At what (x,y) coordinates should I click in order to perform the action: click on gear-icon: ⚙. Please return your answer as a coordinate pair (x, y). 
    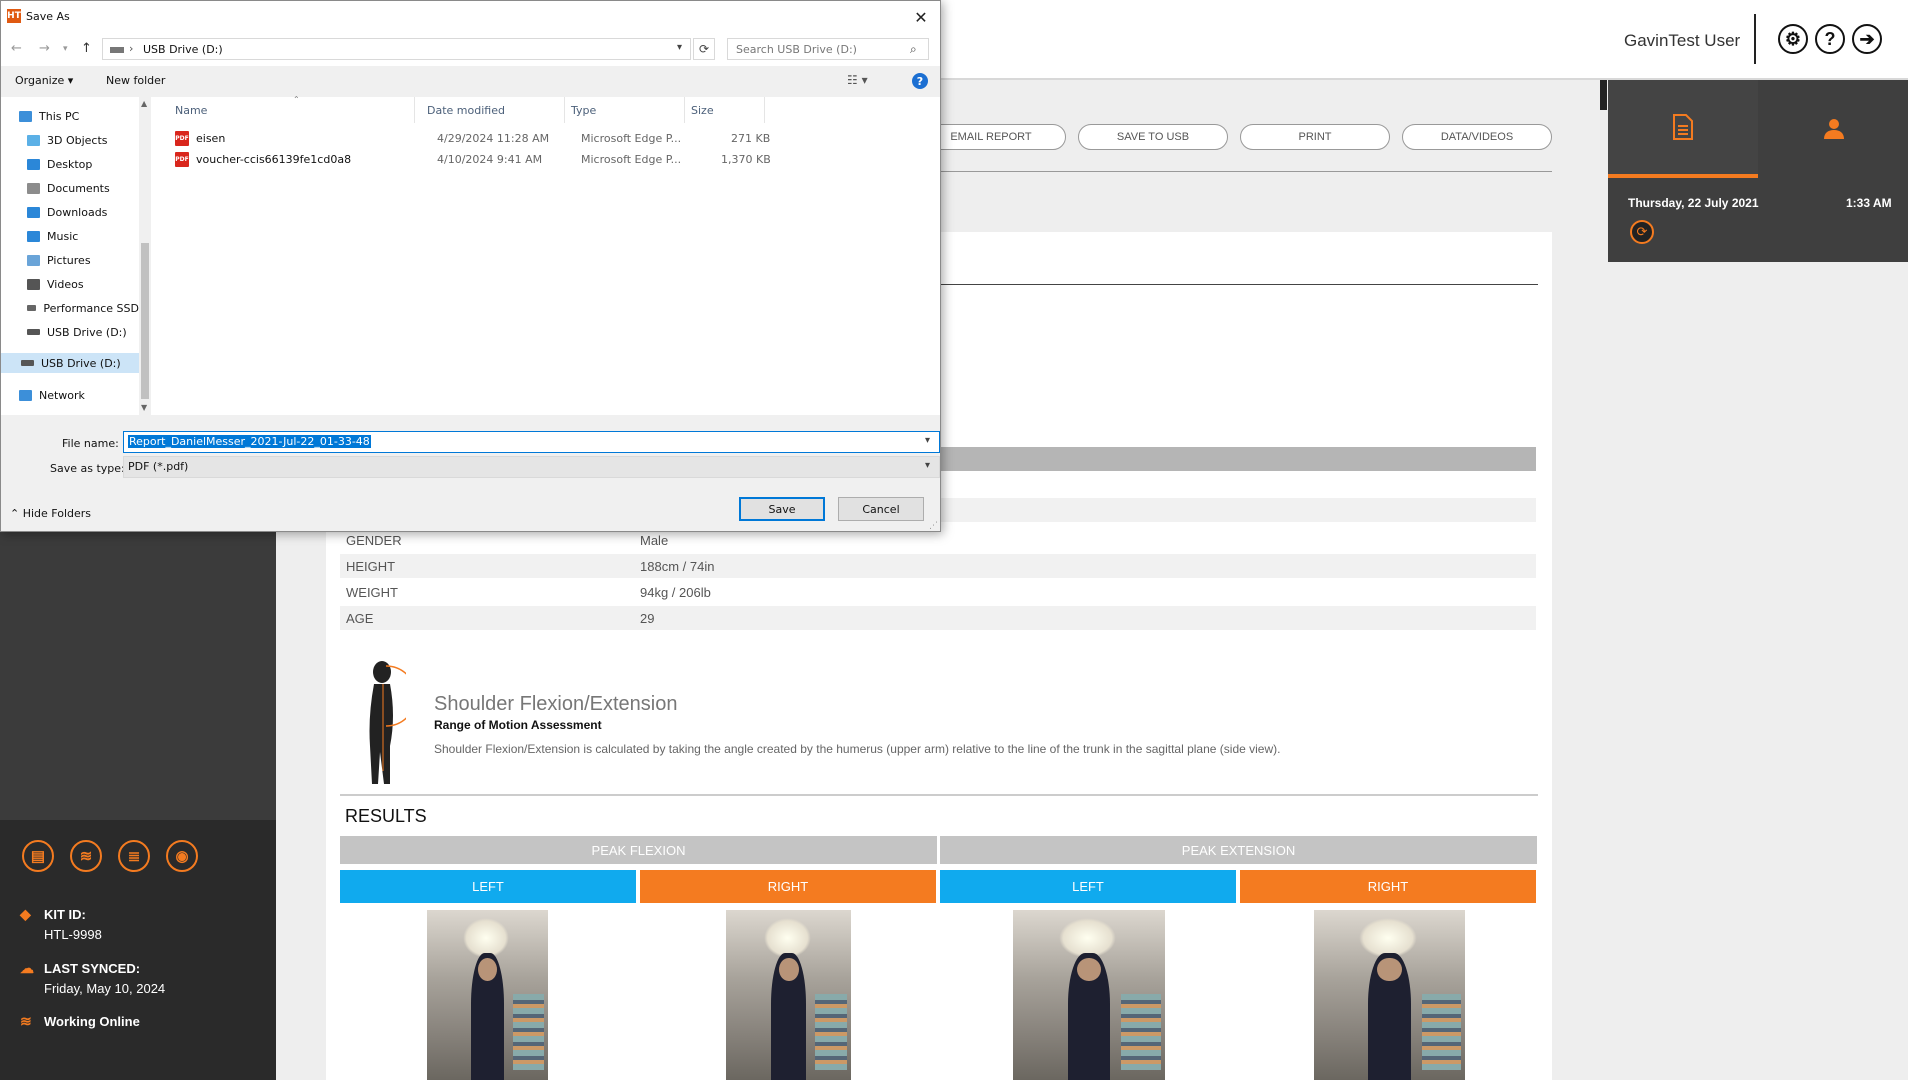
    Looking at the image, I should click on (1793, 39).